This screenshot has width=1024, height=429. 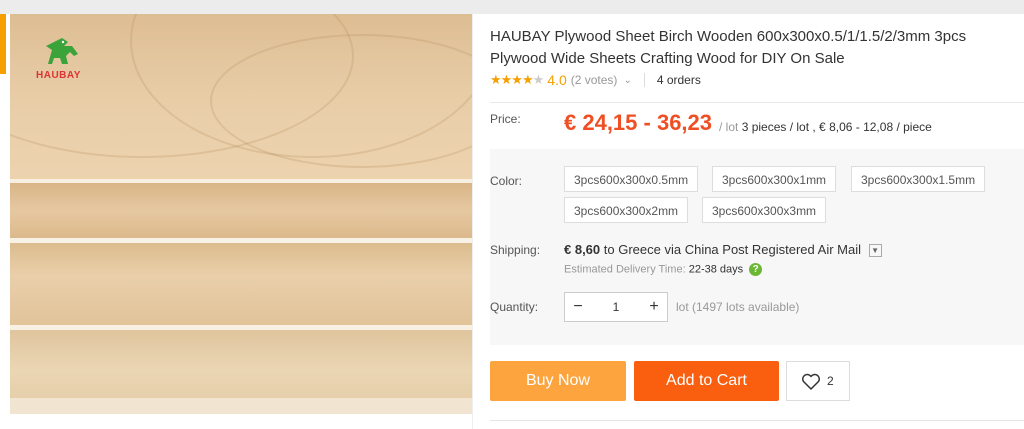 I want to click on shipping-label: Shipping:, so click(x=515, y=250).